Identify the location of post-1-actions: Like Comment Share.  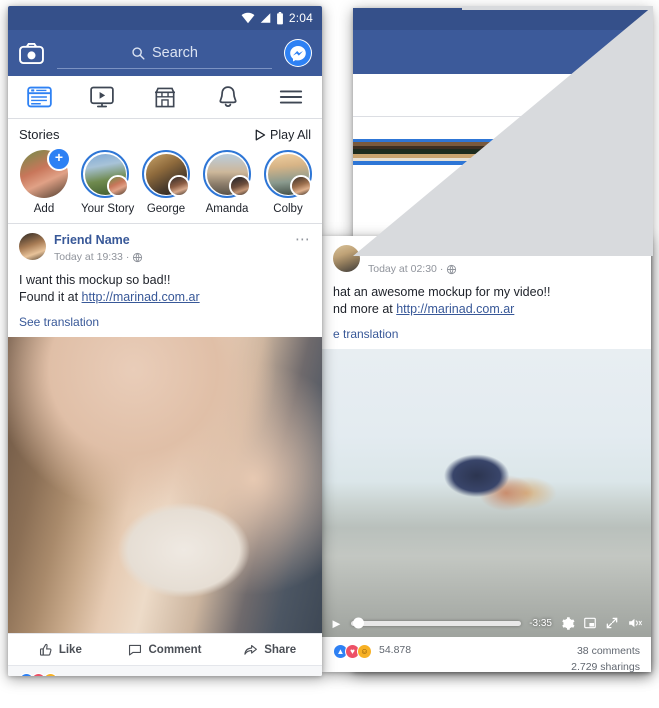
(165, 650).